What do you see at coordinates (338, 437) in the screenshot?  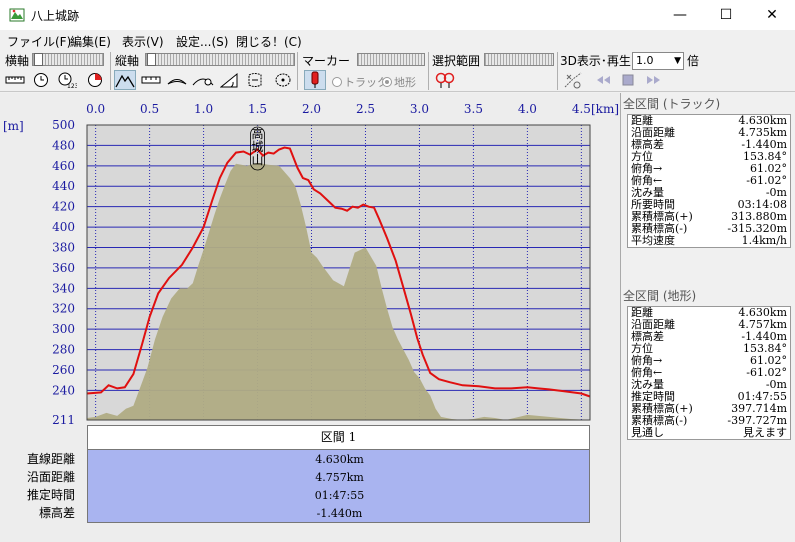 I see `summary-header: 区間 1` at bounding box center [338, 437].